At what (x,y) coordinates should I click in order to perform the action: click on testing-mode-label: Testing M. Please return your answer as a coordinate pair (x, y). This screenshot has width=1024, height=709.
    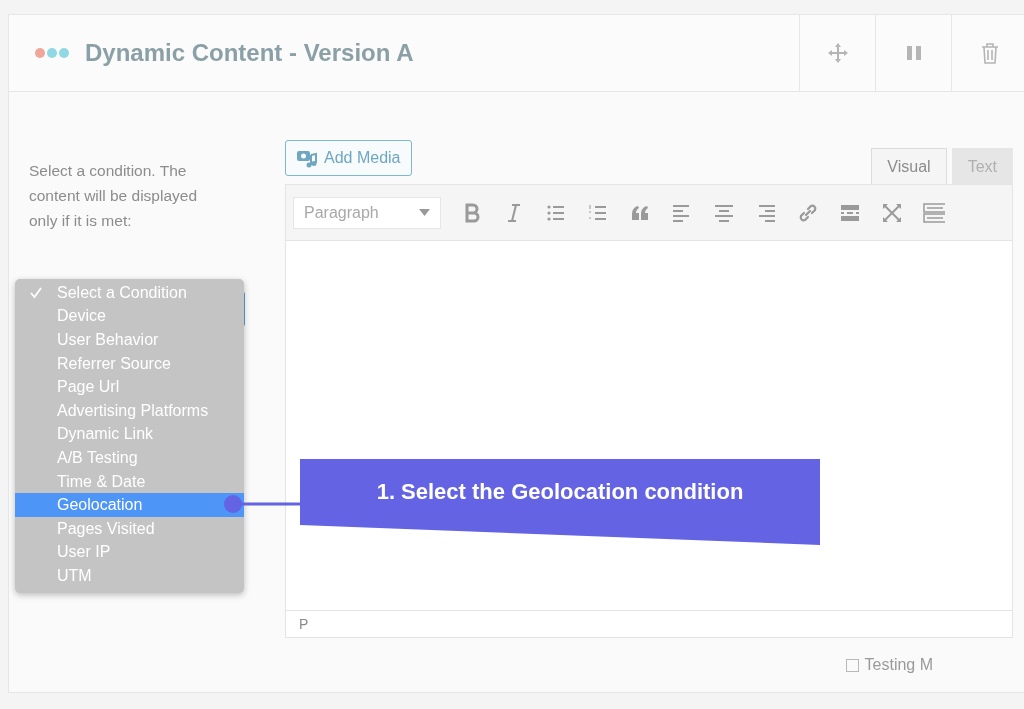
    Looking at the image, I should click on (898, 665).